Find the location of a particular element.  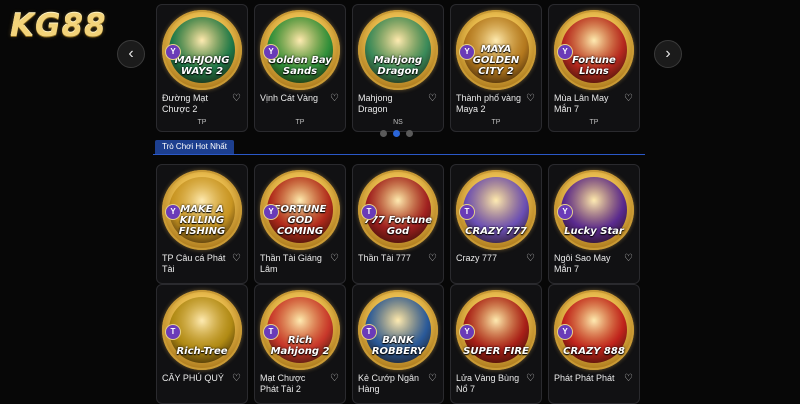

game-name: TP Câu cá Phát Tài is located at coordinates (194, 263).